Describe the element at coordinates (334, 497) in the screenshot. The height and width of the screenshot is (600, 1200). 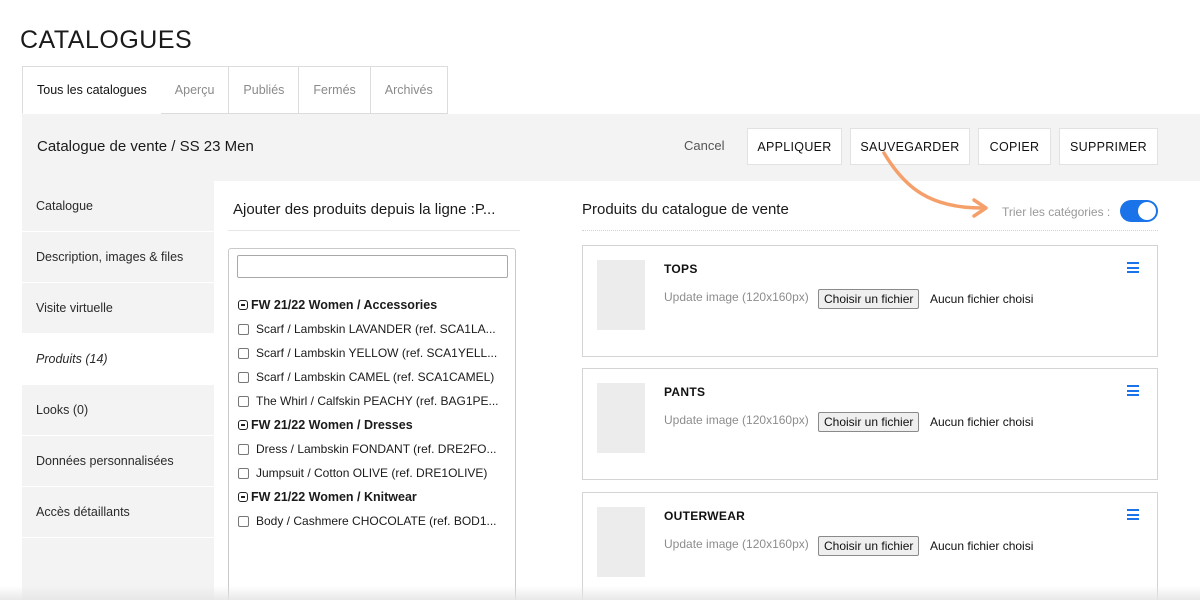
I see `group-label: FW 21/22 Women / Knitwear` at that location.